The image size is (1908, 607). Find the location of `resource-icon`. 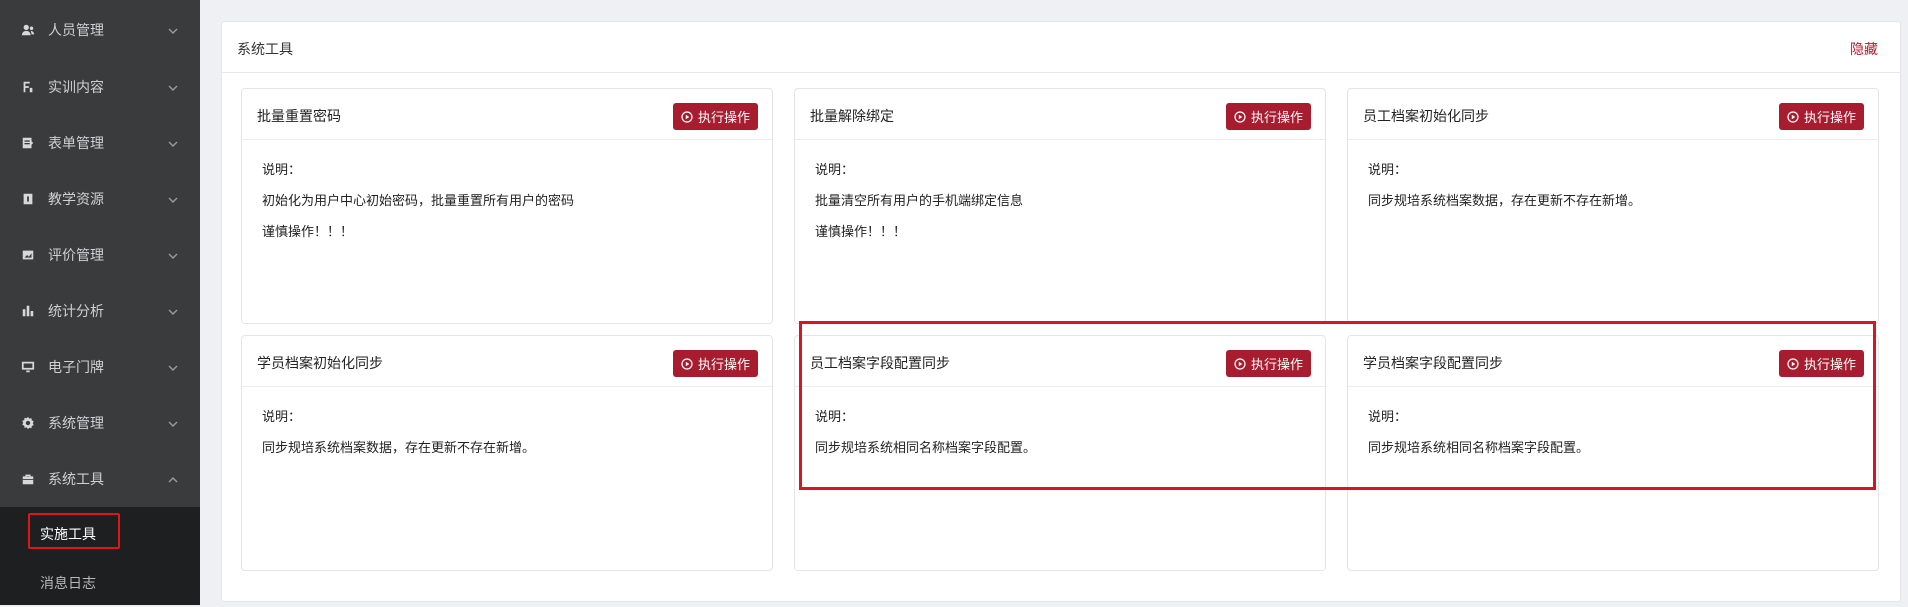

resource-icon is located at coordinates (28, 199).